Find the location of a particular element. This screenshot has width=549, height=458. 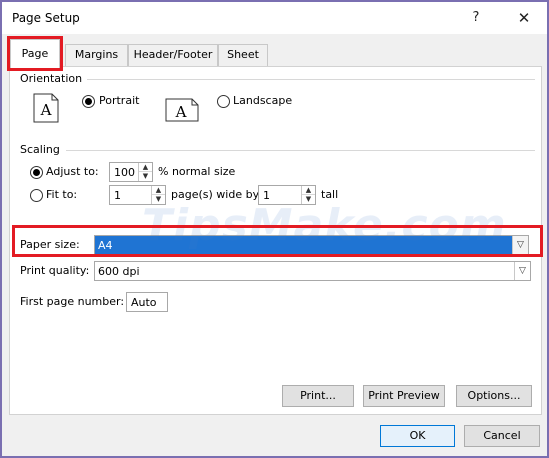

chevron-down-icon: ▽ is located at coordinates (522, 271).